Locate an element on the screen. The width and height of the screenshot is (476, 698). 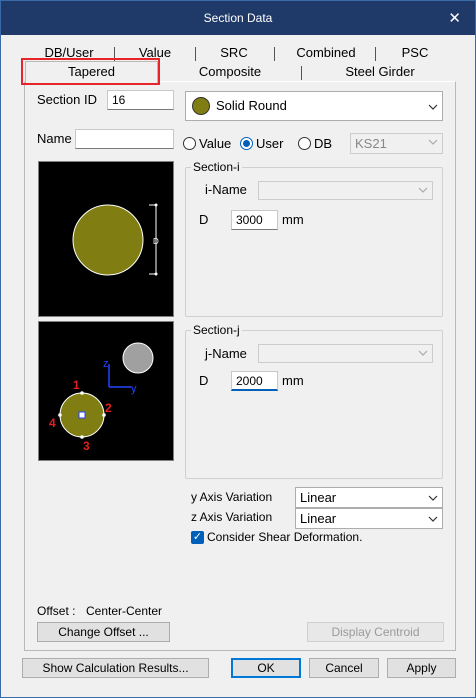
section-i-circle is located at coordinates (108, 240).